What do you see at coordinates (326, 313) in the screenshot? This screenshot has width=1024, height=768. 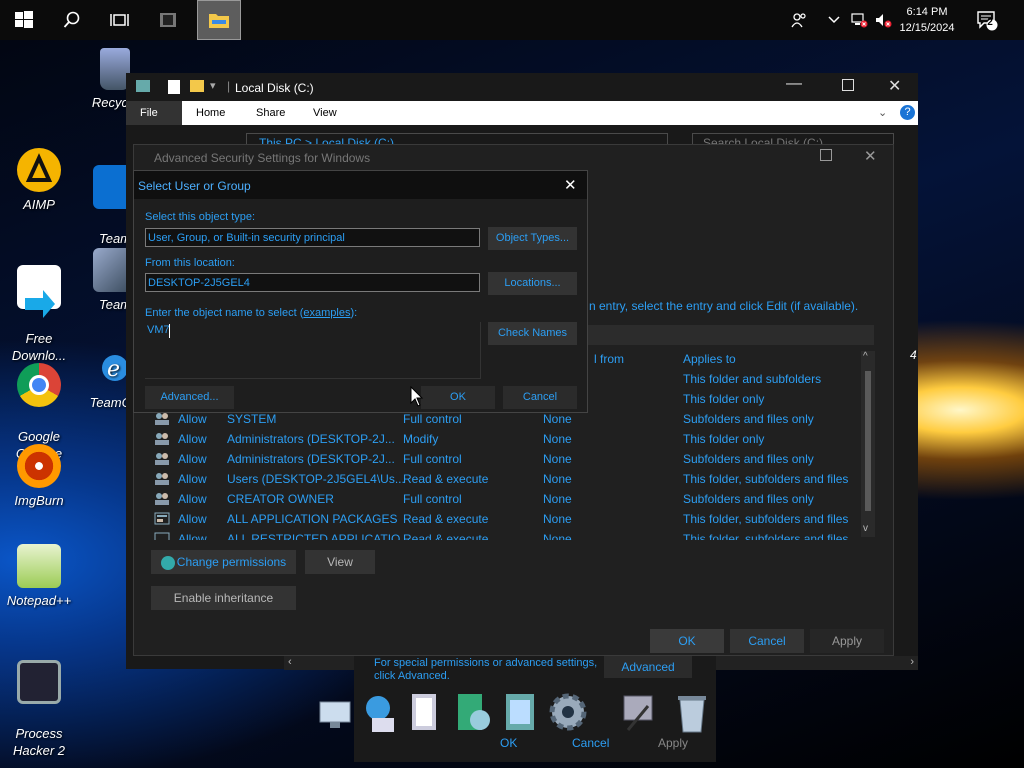 I see `examples-link: examples` at bounding box center [326, 313].